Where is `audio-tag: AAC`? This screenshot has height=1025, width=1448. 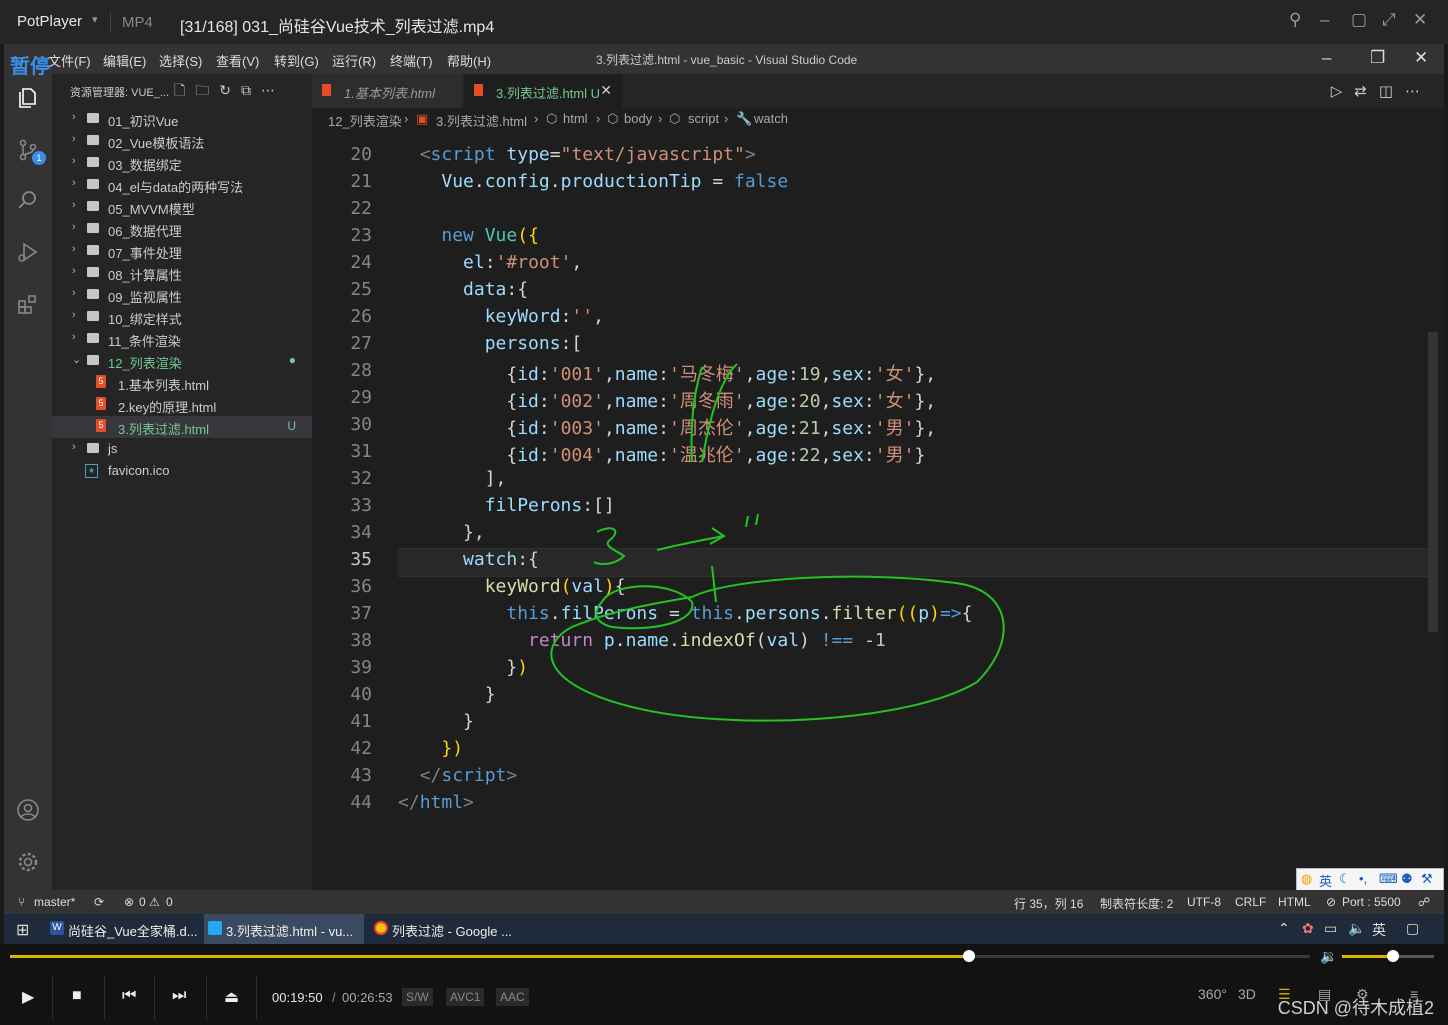
audio-tag: AAC is located at coordinates (512, 997).